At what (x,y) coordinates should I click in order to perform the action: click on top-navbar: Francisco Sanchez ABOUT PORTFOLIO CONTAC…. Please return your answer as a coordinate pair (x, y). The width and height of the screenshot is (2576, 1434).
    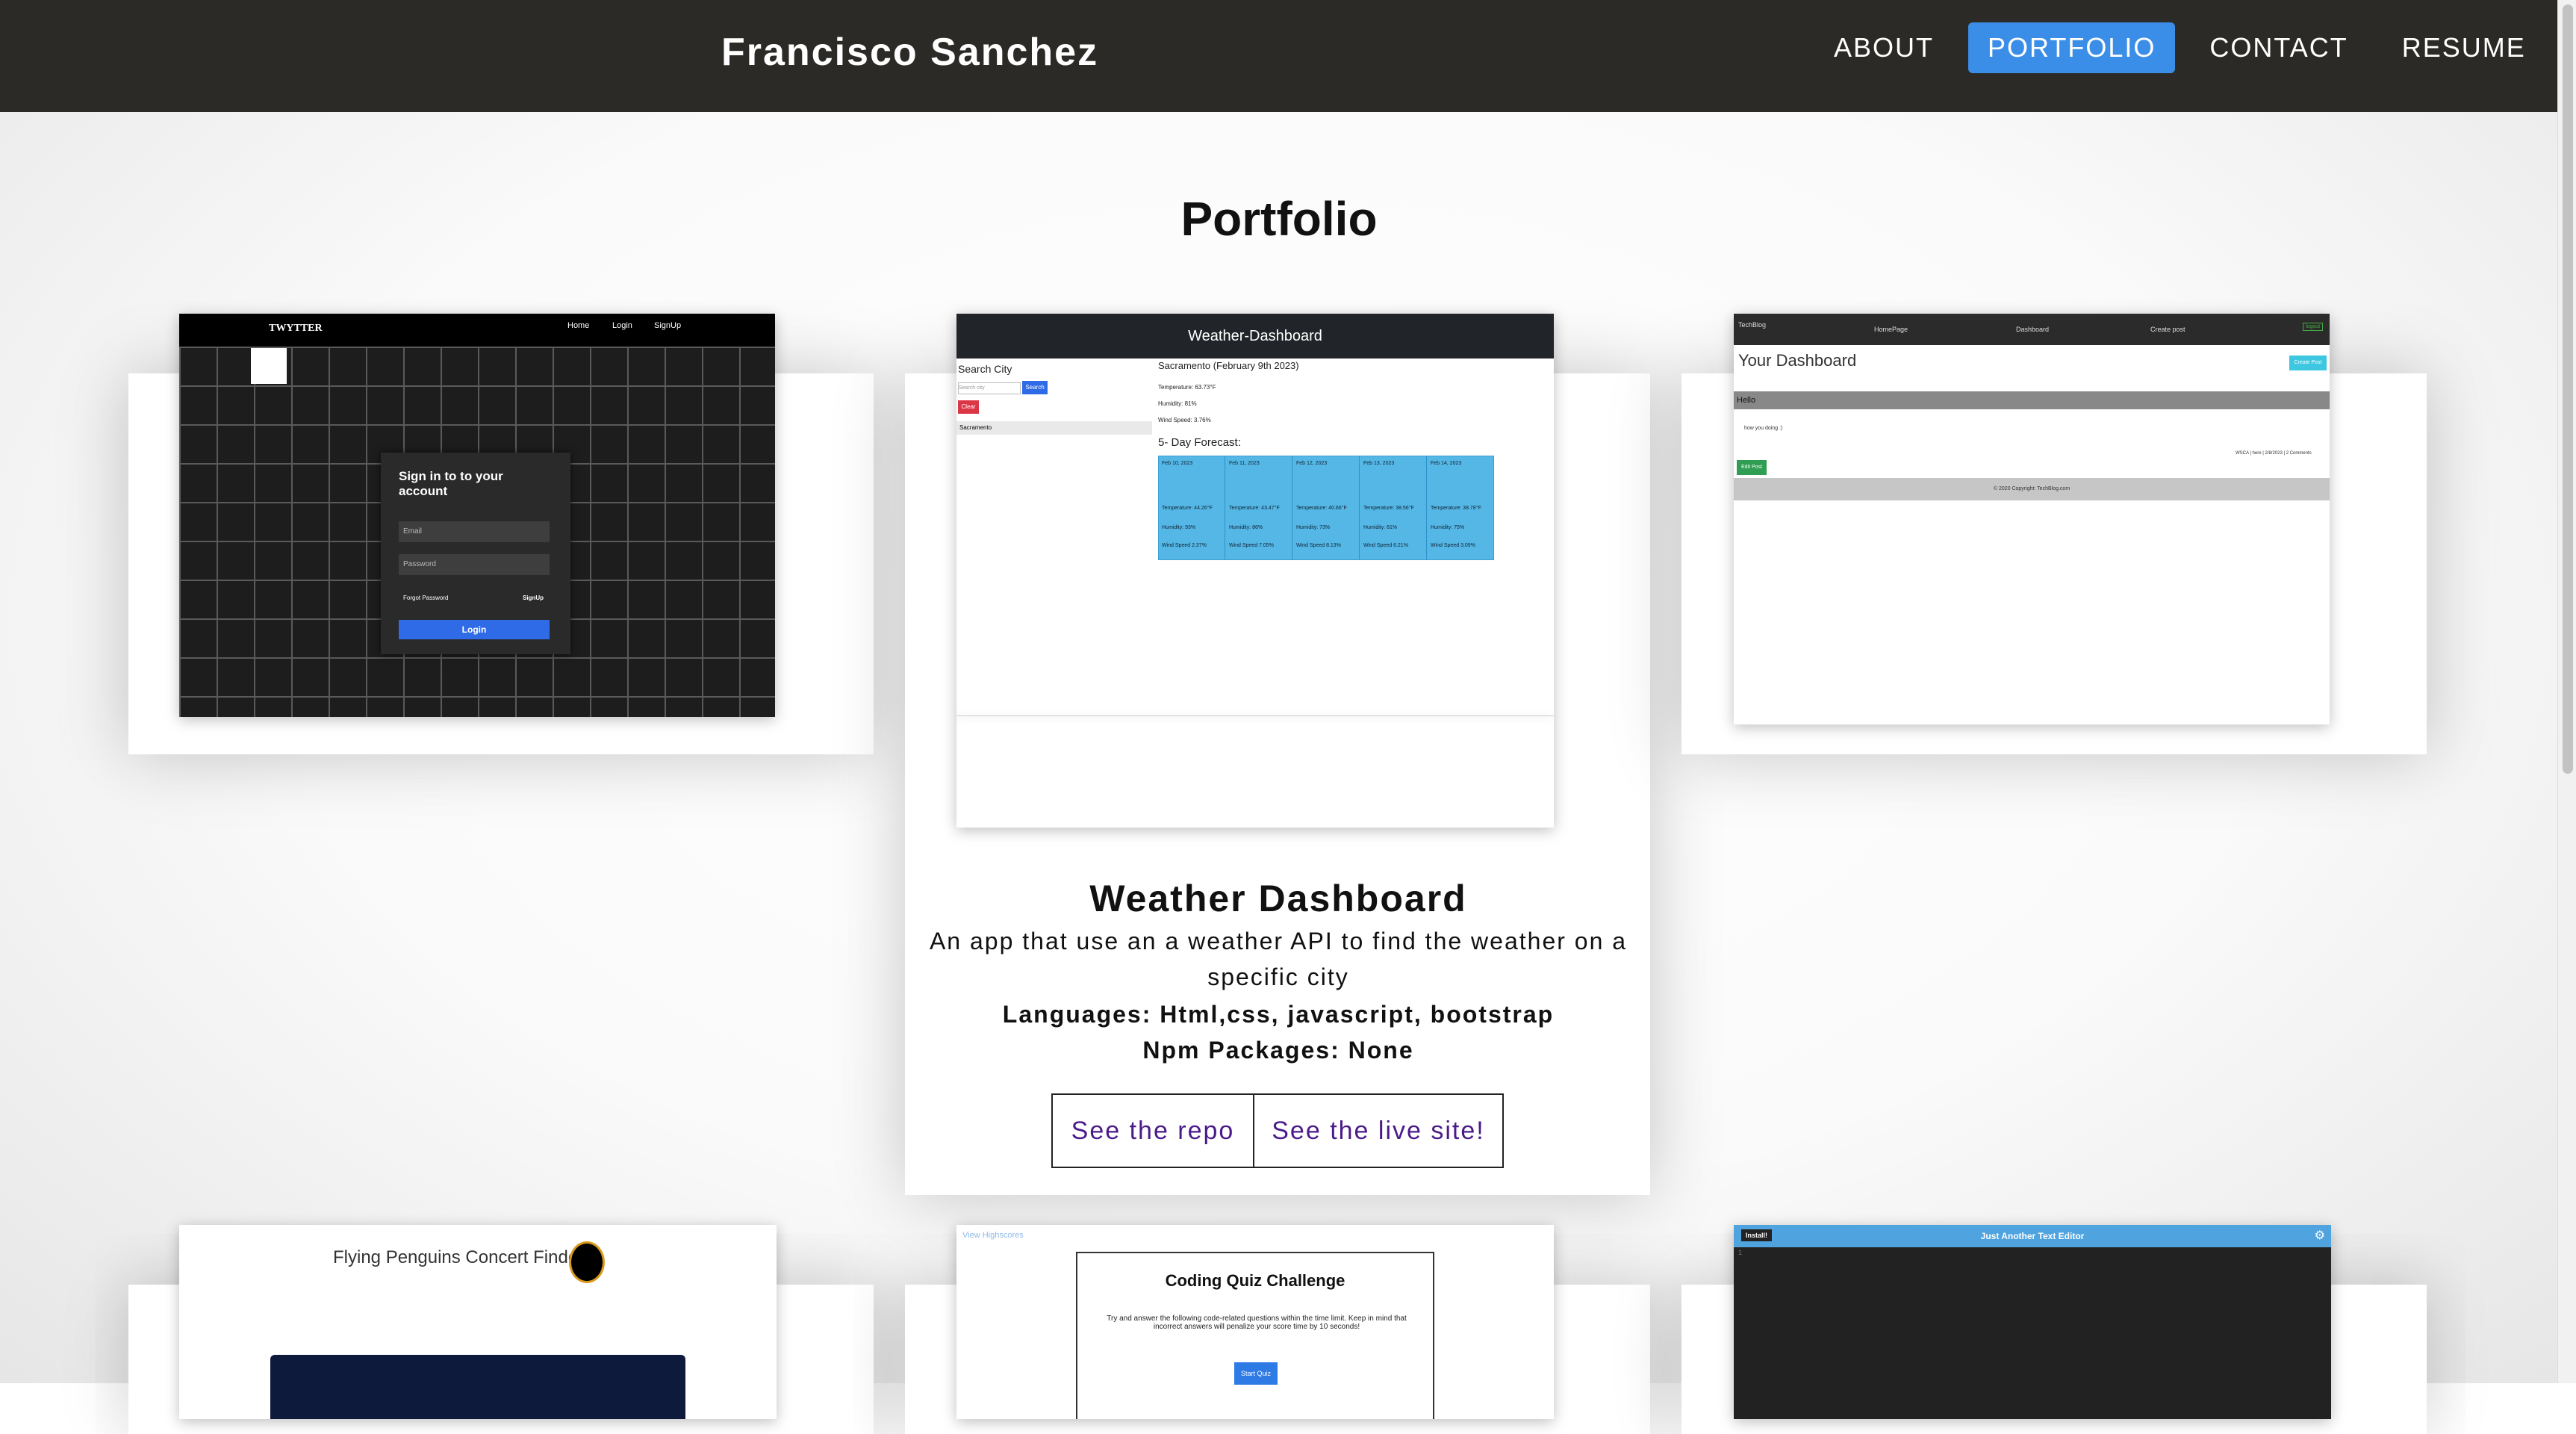
    Looking at the image, I should click on (1279, 56).